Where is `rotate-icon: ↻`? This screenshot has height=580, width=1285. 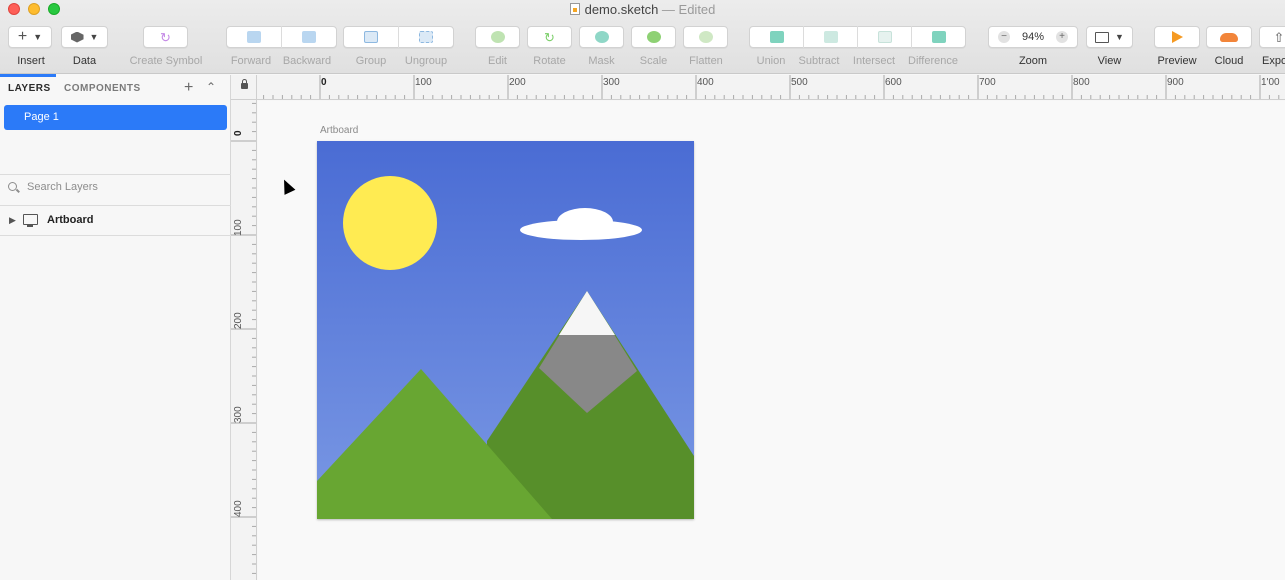 rotate-icon: ↻ is located at coordinates (549, 37).